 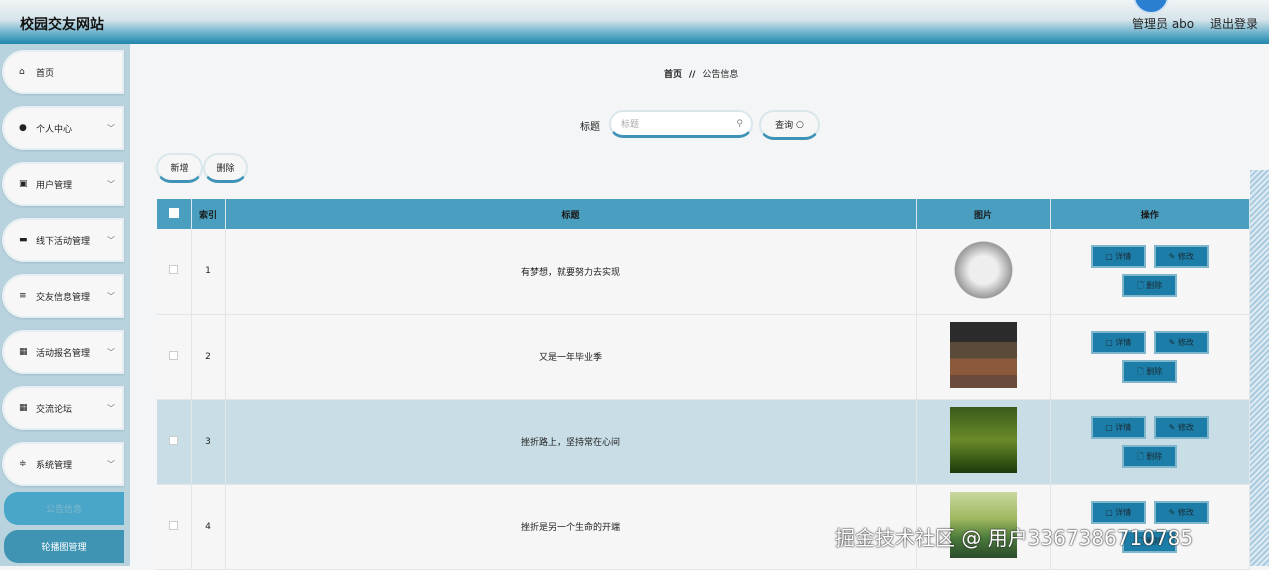 I want to click on query-button: 查询 ○, so click(x=789, y=125).